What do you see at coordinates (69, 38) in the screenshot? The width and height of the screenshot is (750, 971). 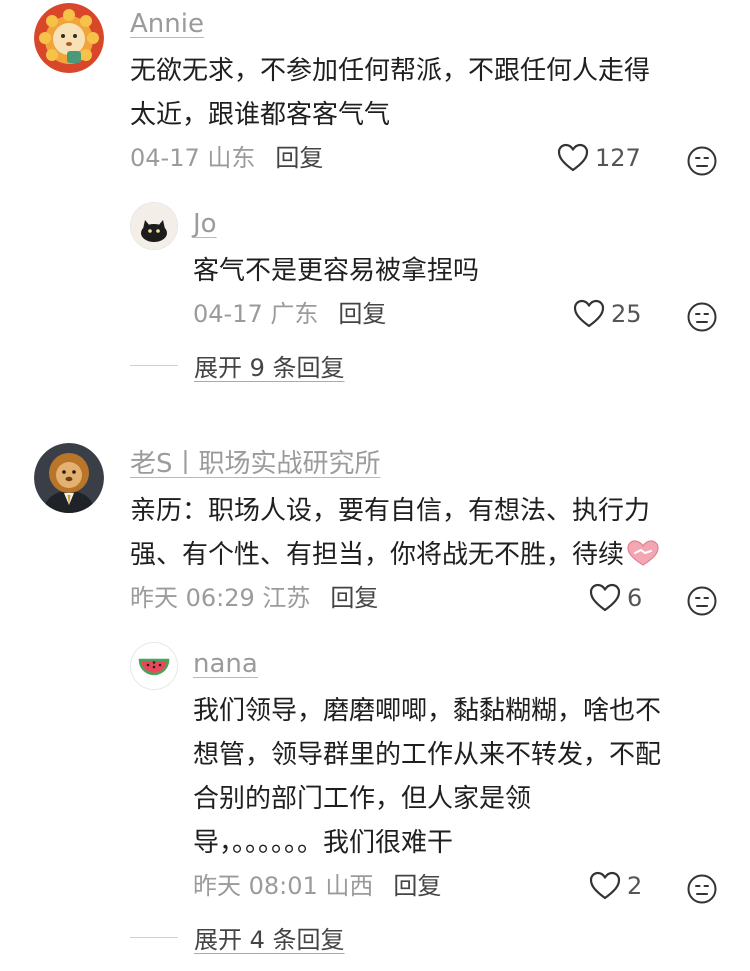 I see `avatar-annie` at bounding box center [69, 38].